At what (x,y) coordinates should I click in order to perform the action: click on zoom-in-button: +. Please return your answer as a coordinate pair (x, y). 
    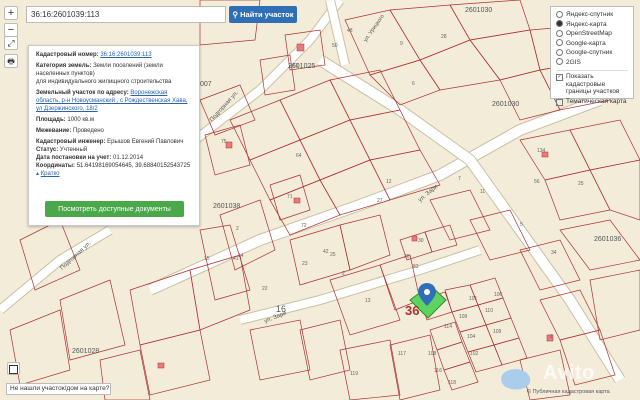
    Looking at the image, I should click on (11, 13).